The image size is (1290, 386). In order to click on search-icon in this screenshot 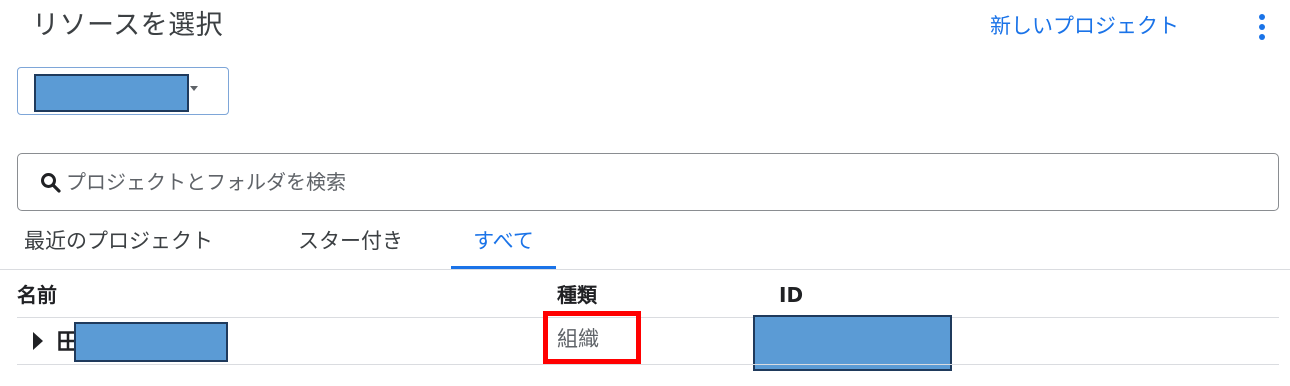, I will do `click(51, 183)`.